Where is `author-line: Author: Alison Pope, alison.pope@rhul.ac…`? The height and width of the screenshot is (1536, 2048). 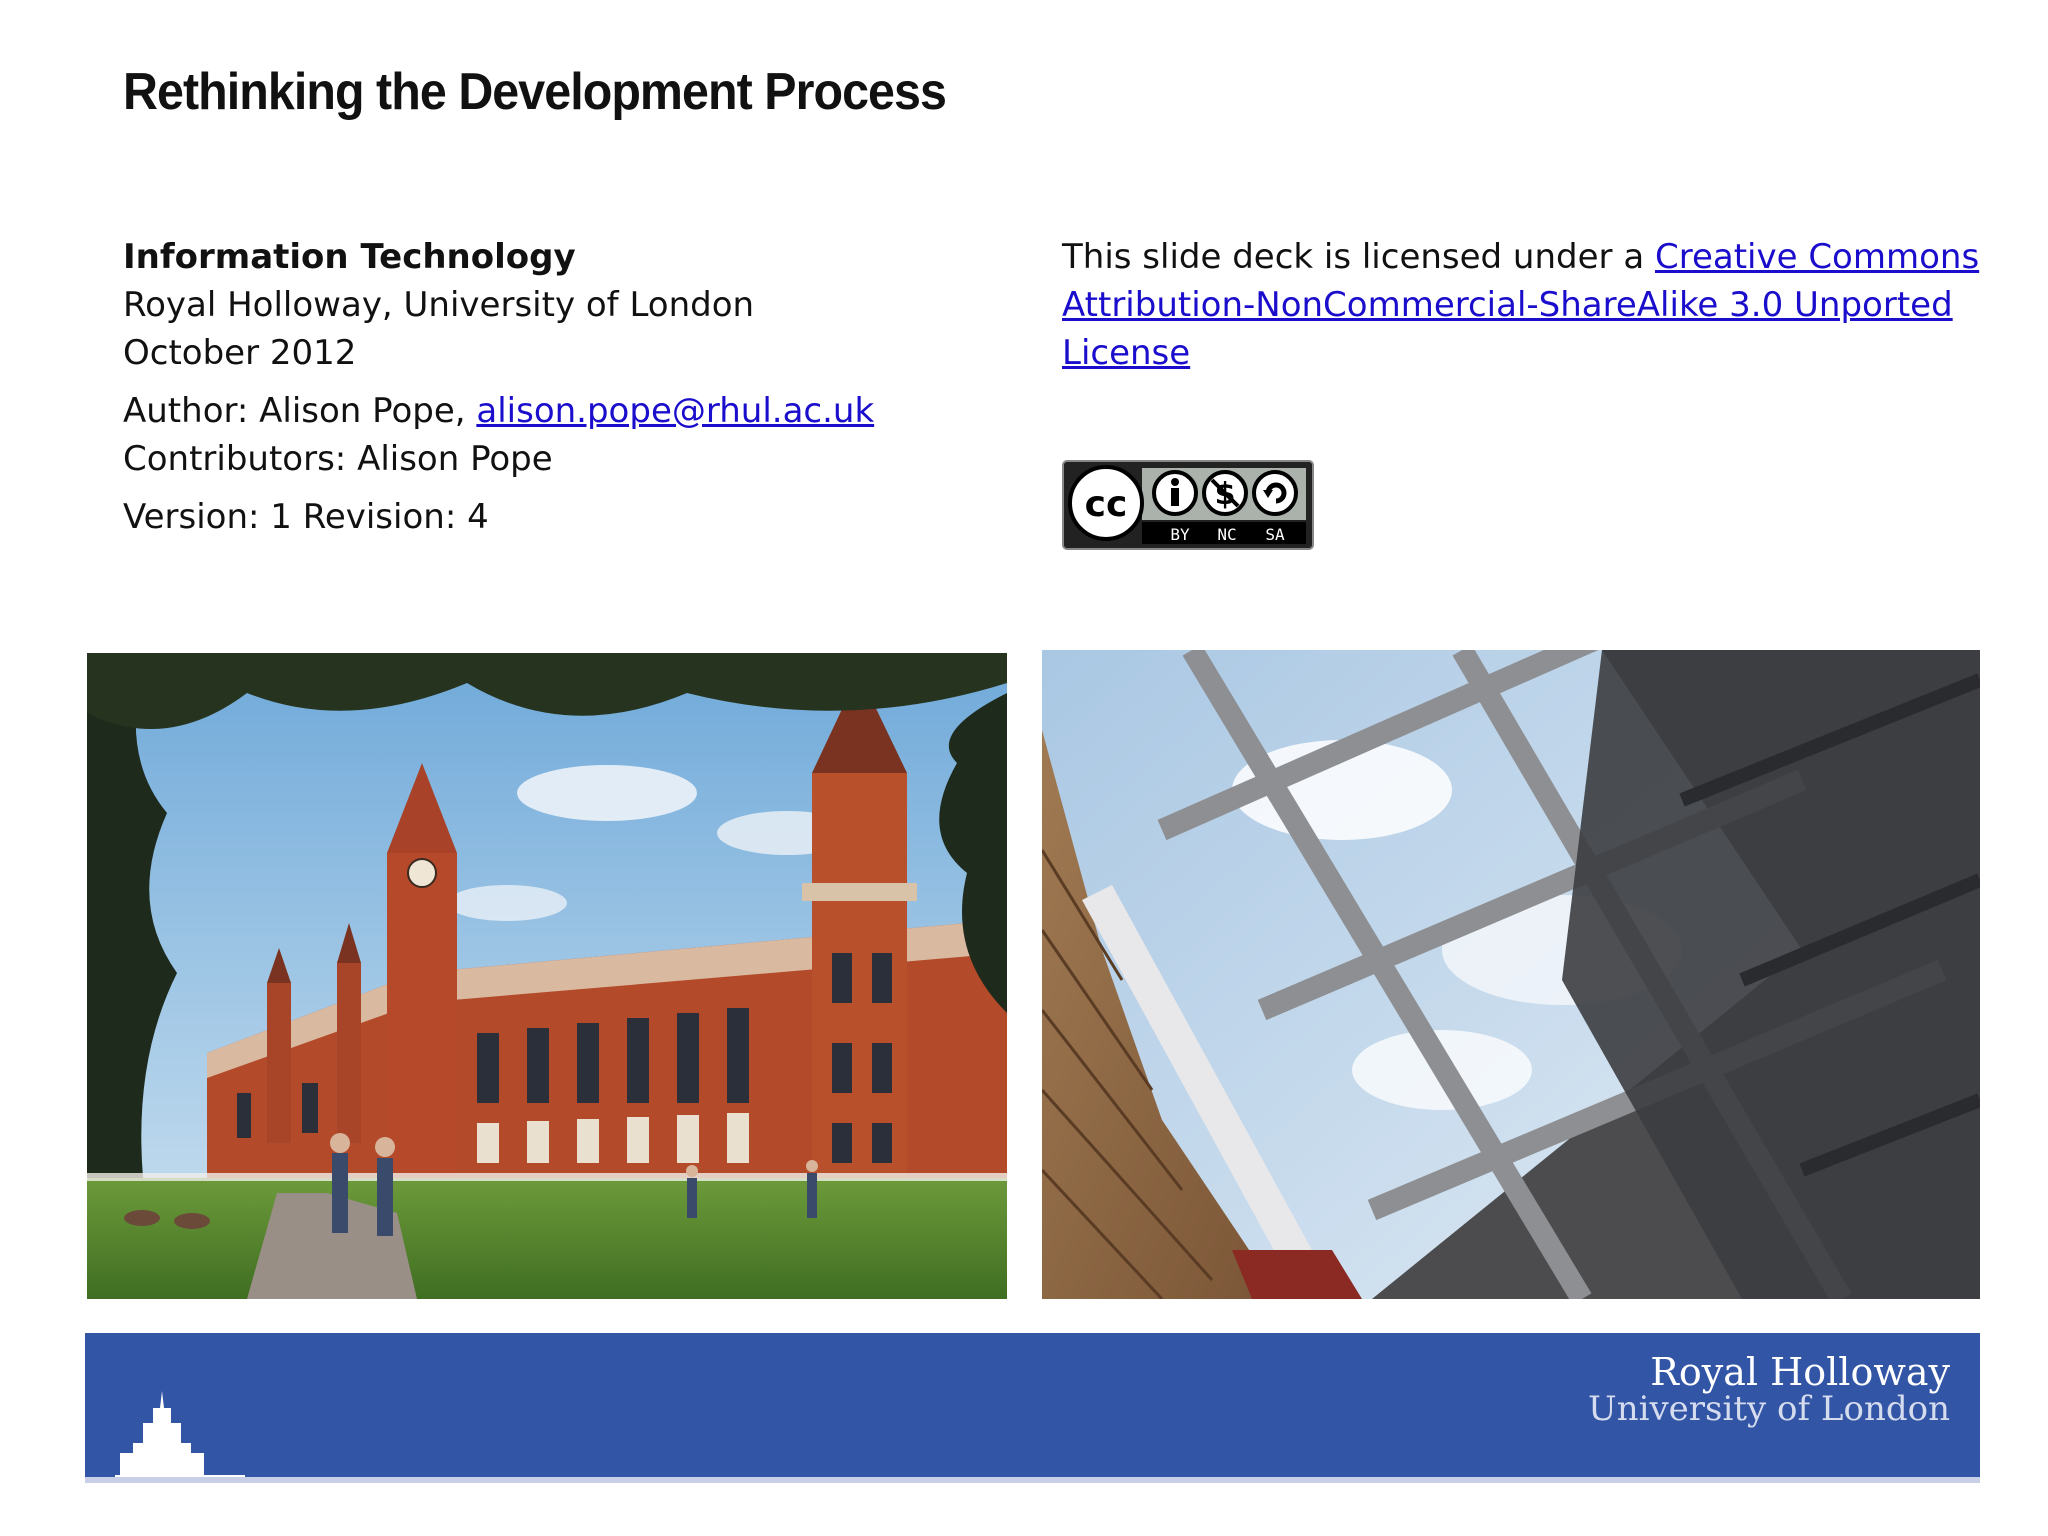 author-line: Author: Alison Pope, alison.pope@rhul.ac… is located at coordinates (498, 411).